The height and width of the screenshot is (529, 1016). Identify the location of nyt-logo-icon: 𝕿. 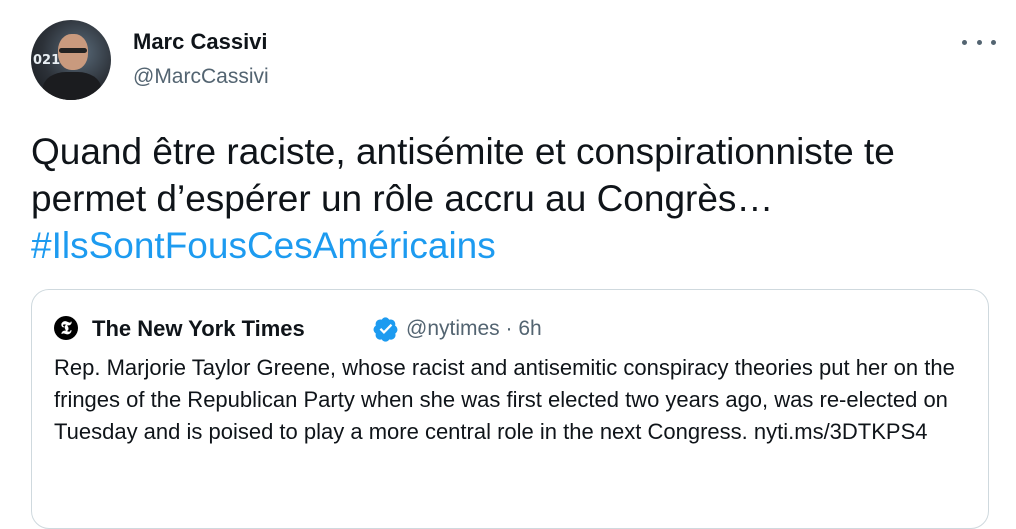
(66, 328).